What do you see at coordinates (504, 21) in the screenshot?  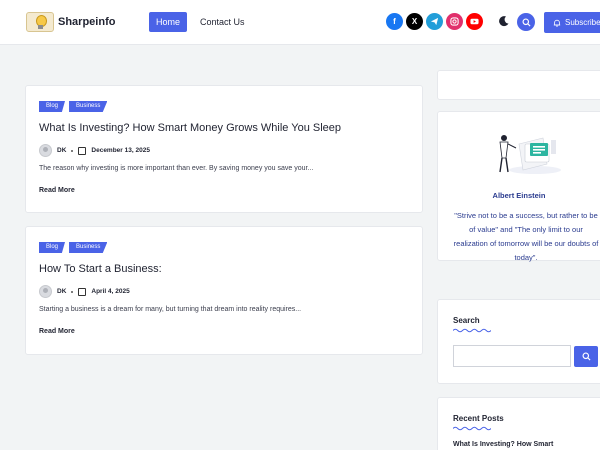 I see `dark-mode-moon-icon` at bounding box center [504, 21].